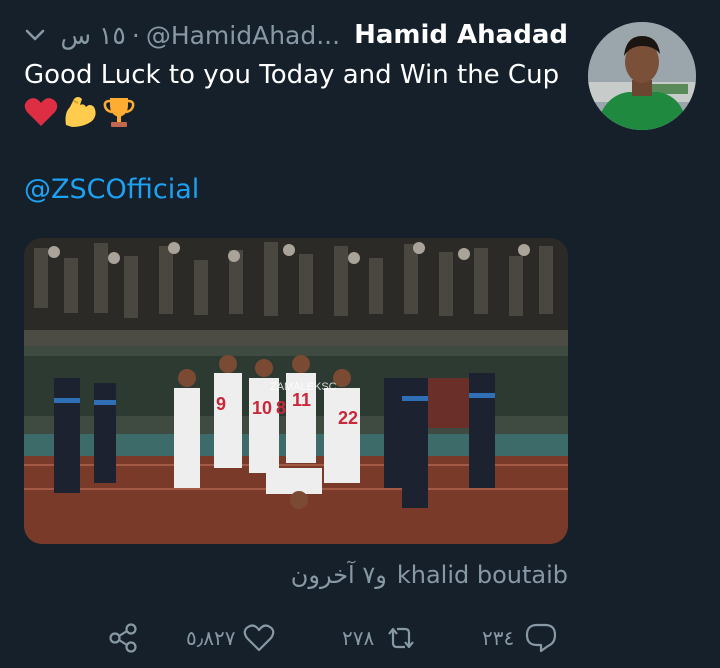  Describe the element at coordinates (541, 638) in the screenshot. I see `reply-icon` at that location.